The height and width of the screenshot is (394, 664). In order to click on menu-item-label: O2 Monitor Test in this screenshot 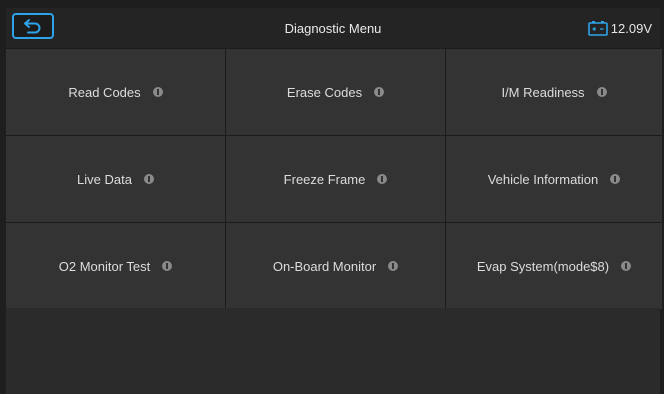, I will do `click(104, 266)`.